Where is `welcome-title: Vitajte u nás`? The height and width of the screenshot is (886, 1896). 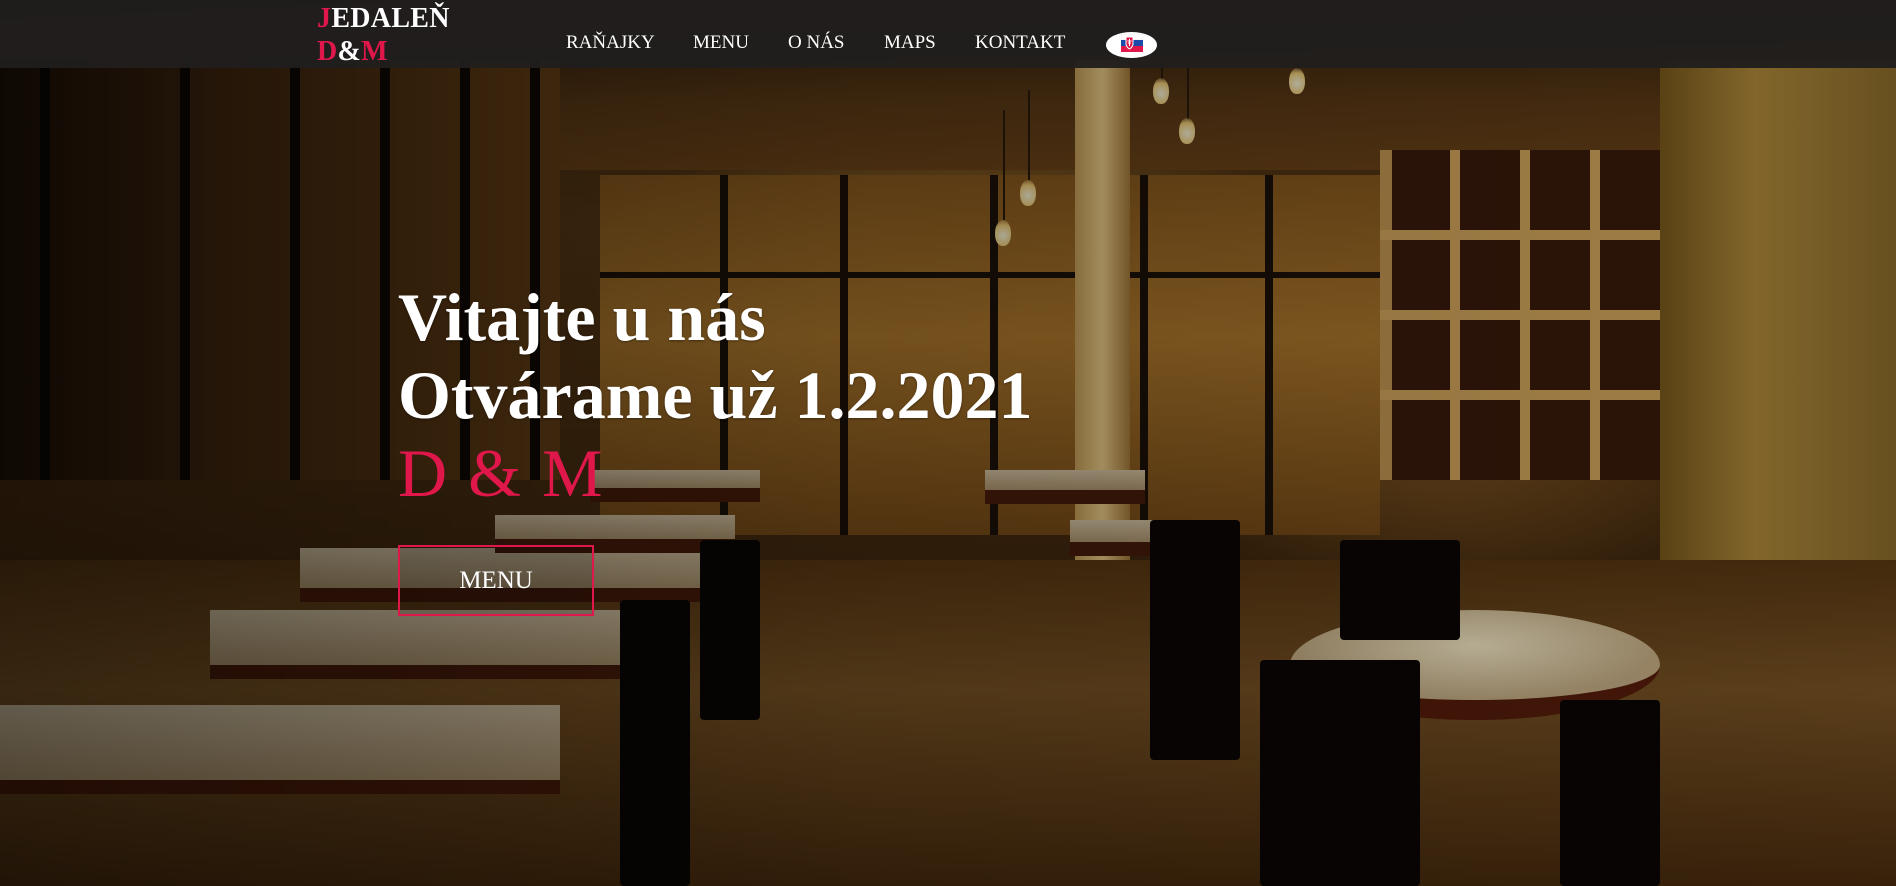
welcome-title: Vitajte u nás is located at coordinates (582, 317).